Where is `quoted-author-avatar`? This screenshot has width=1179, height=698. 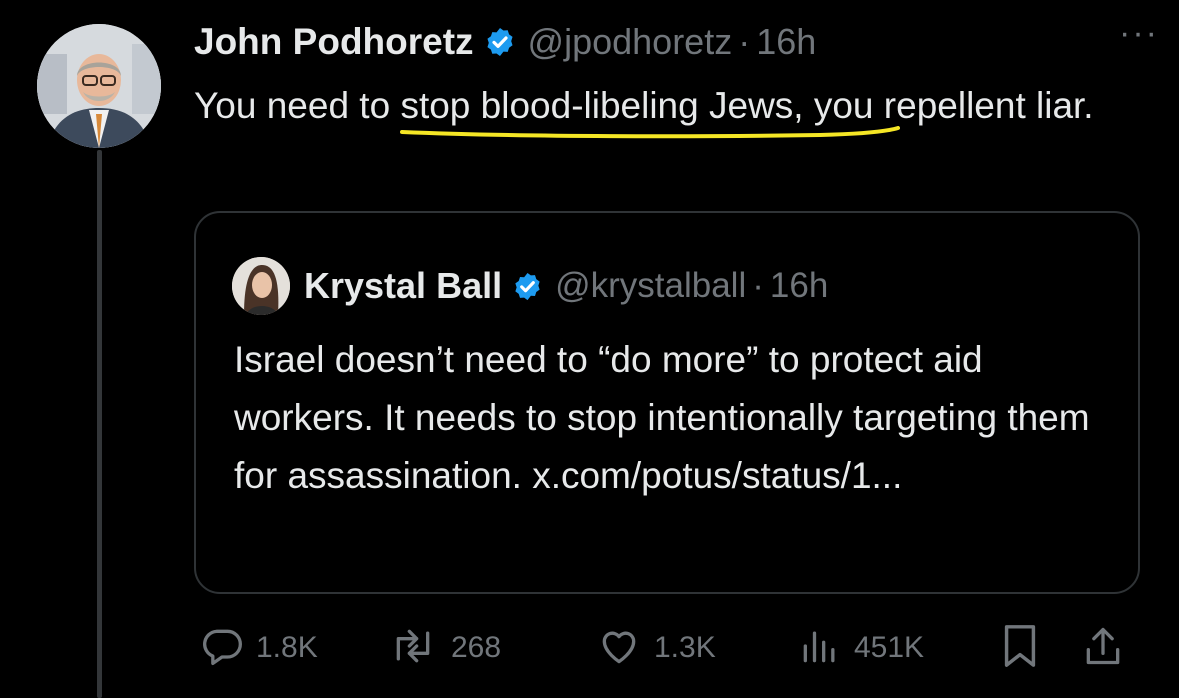 quoted-author-avatar is located at coordinates (261, 286).